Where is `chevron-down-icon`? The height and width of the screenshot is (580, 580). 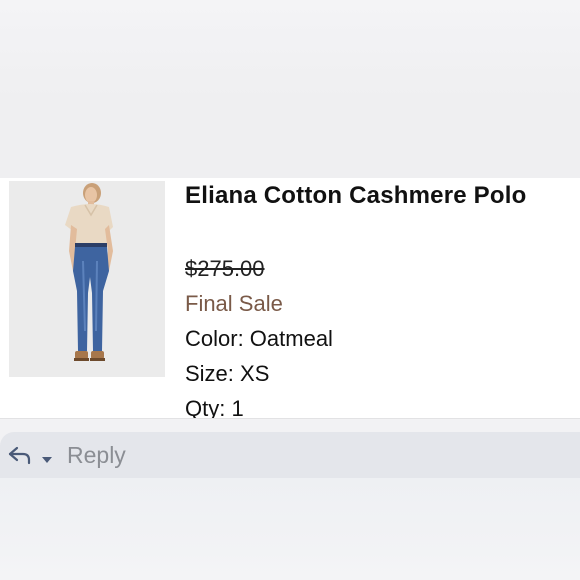
chevron-down-icon is located at coordinates (47, 457).